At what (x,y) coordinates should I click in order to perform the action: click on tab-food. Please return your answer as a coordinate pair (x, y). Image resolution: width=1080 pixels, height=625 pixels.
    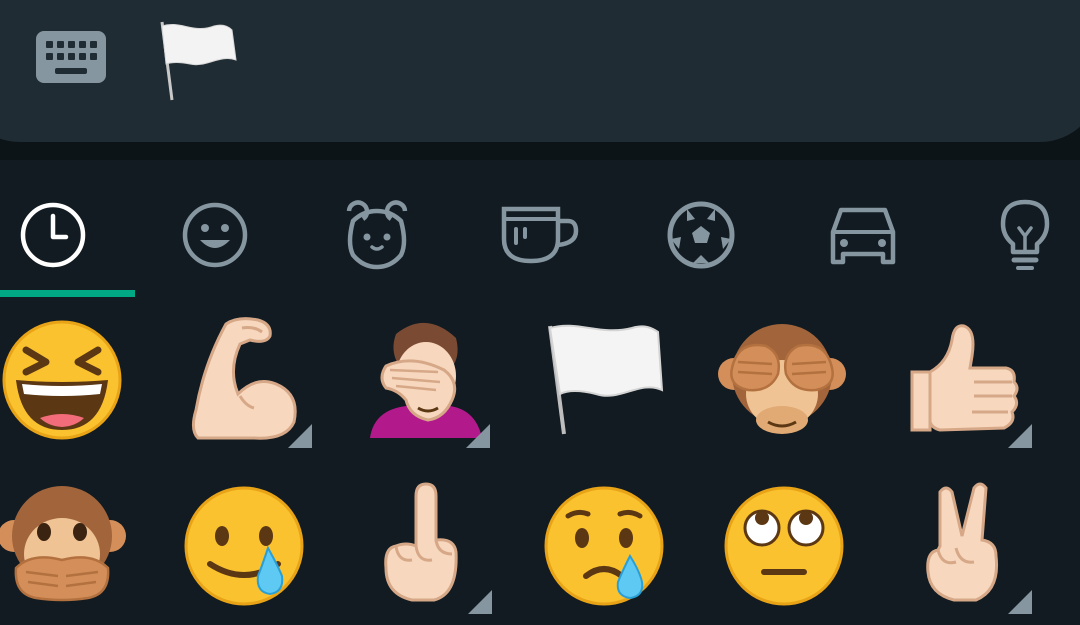
    Looking at the image, I should click on (539, 235).